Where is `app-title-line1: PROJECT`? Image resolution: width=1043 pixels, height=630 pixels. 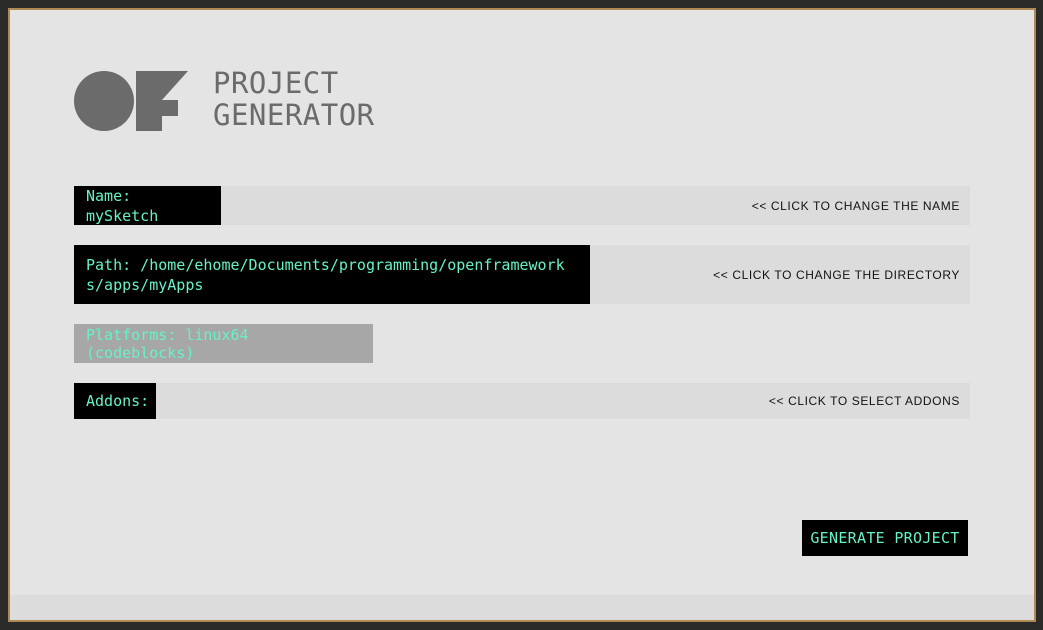 app-title-line1: PROJECT is located at coordinates (276, 83).